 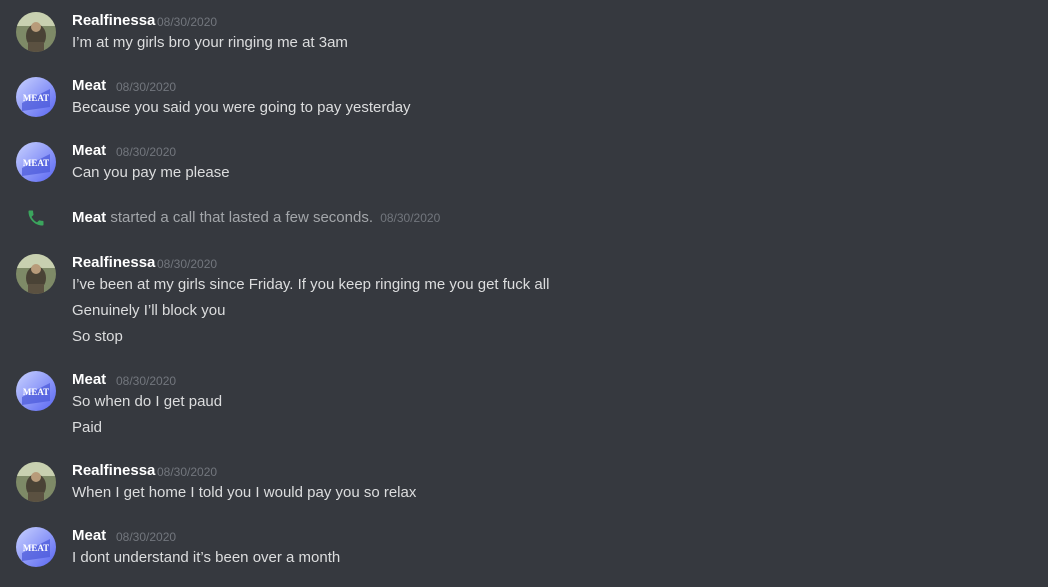 I want to click on message-text: Genuinely I’ll block you, so click(x=149, y=310).